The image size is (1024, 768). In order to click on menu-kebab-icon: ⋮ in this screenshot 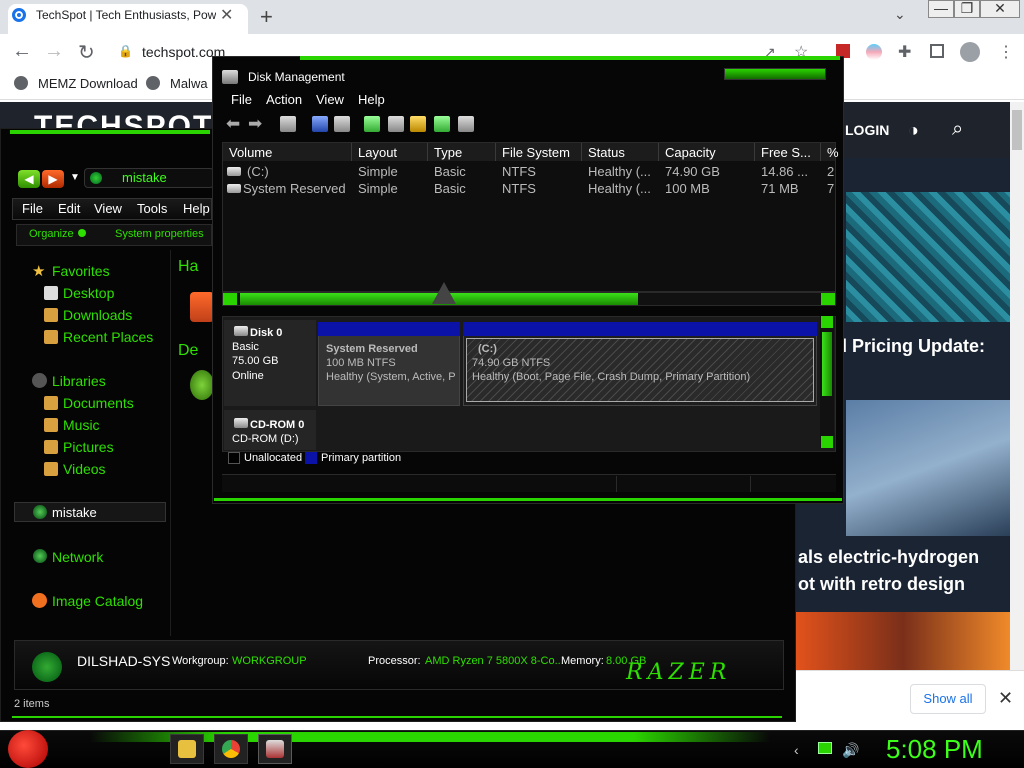, I will do `click(1006, 52)`.